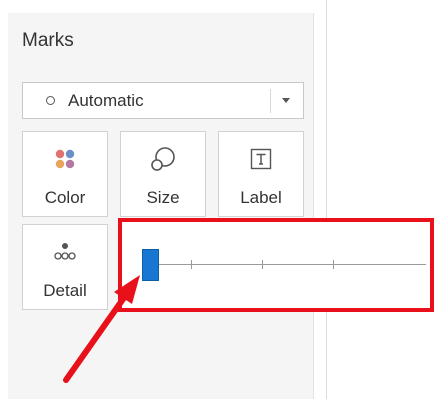 This screenshot has height=399, width=434. I want to click on label-button-label: Label, so click(261, 197).